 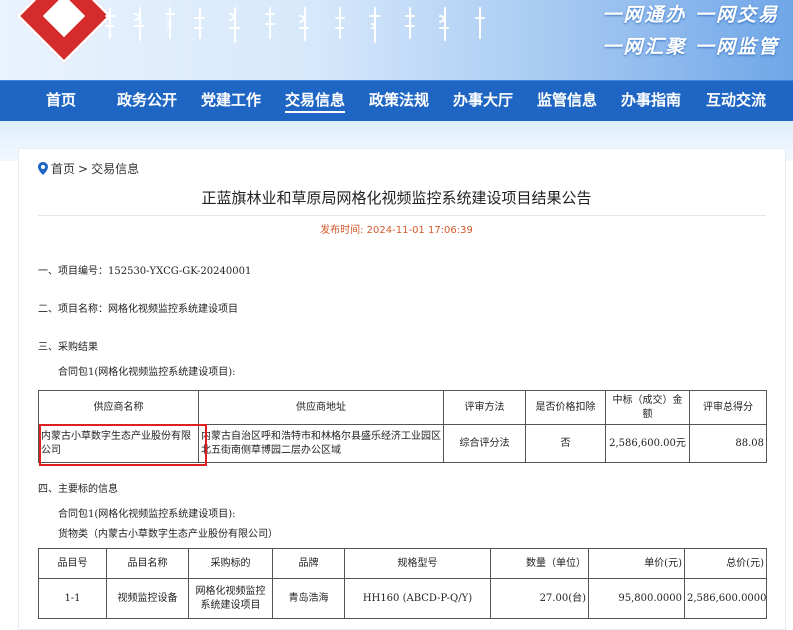 I want to click on contract-package-label-2: 合同包1(网格化视频监控系统建设项目):, so click(x=147, y=514).